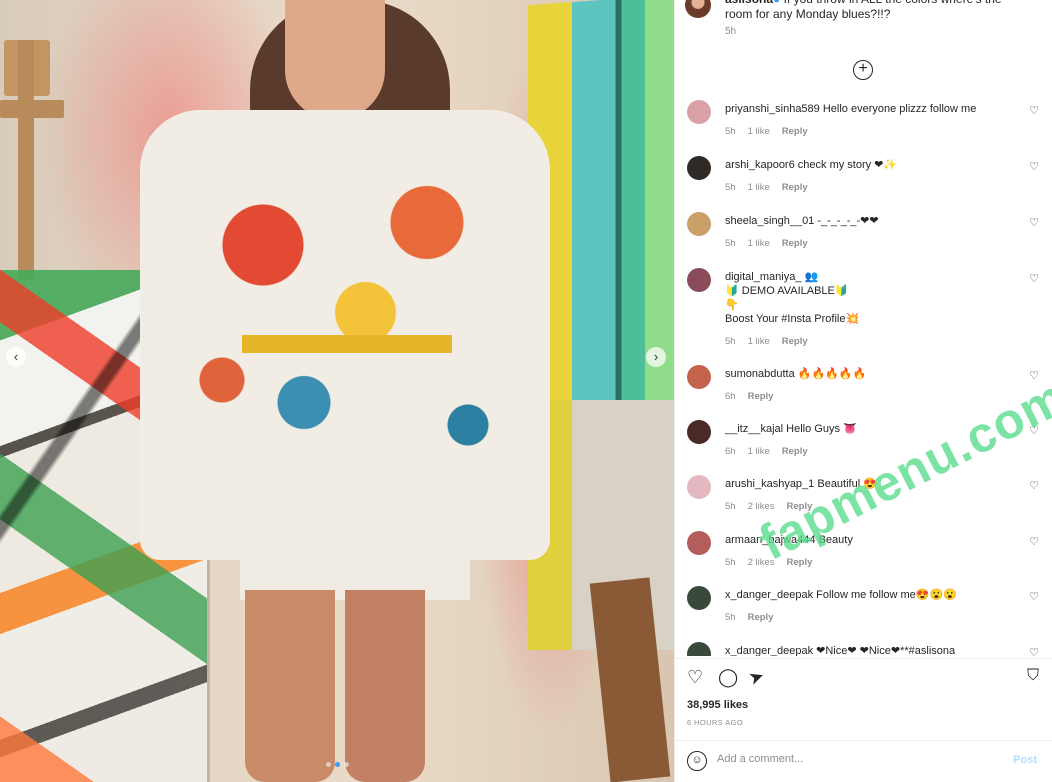 The image size is (1052, 782). I want to click on comment-meta: 6h Reply, so click(749, 396).